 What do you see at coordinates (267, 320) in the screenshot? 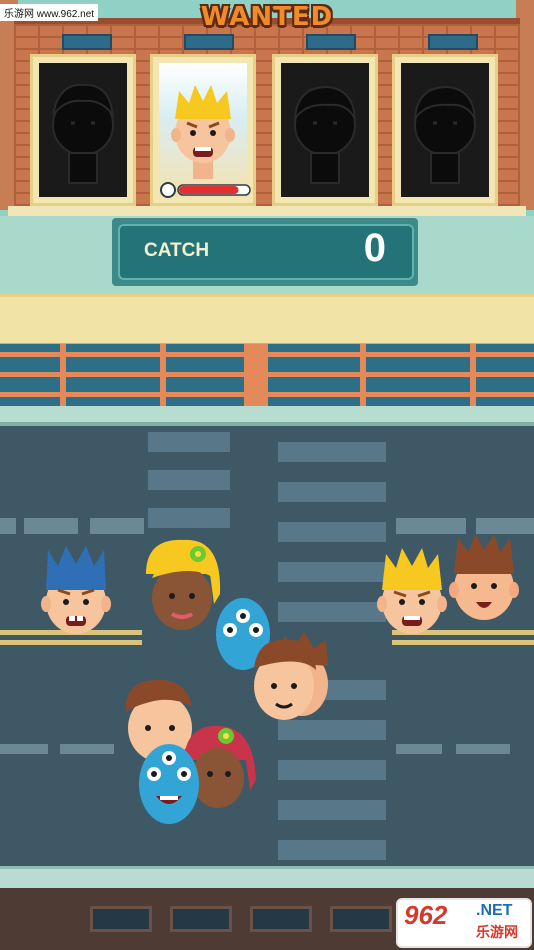
I see `awning` at bounding box center [267, 320].